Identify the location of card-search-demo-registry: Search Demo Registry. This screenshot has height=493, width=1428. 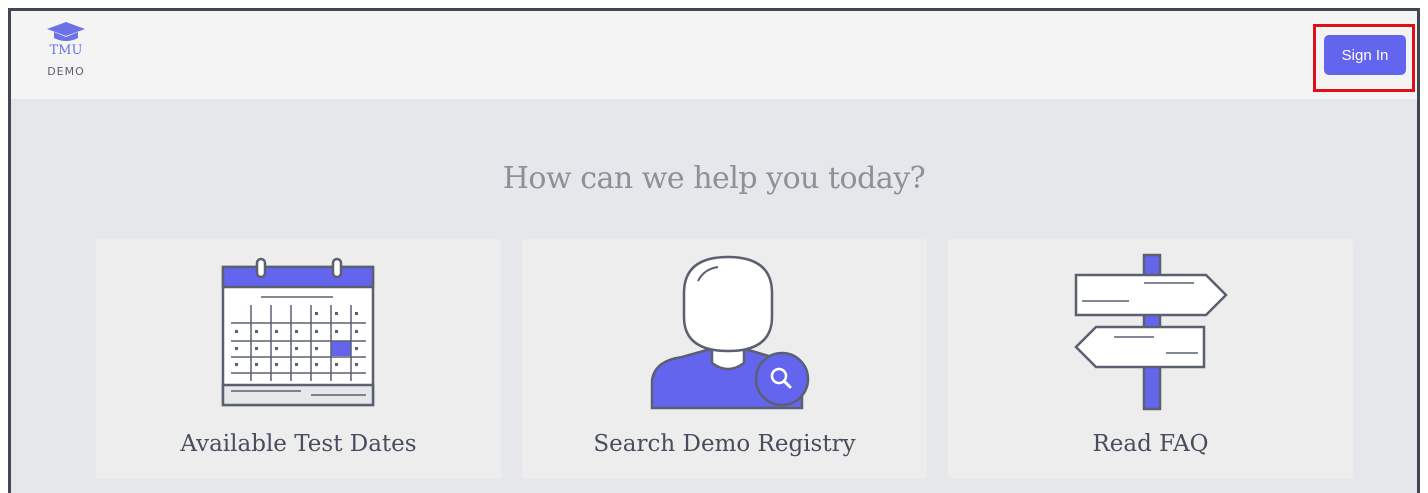
(724, 359).